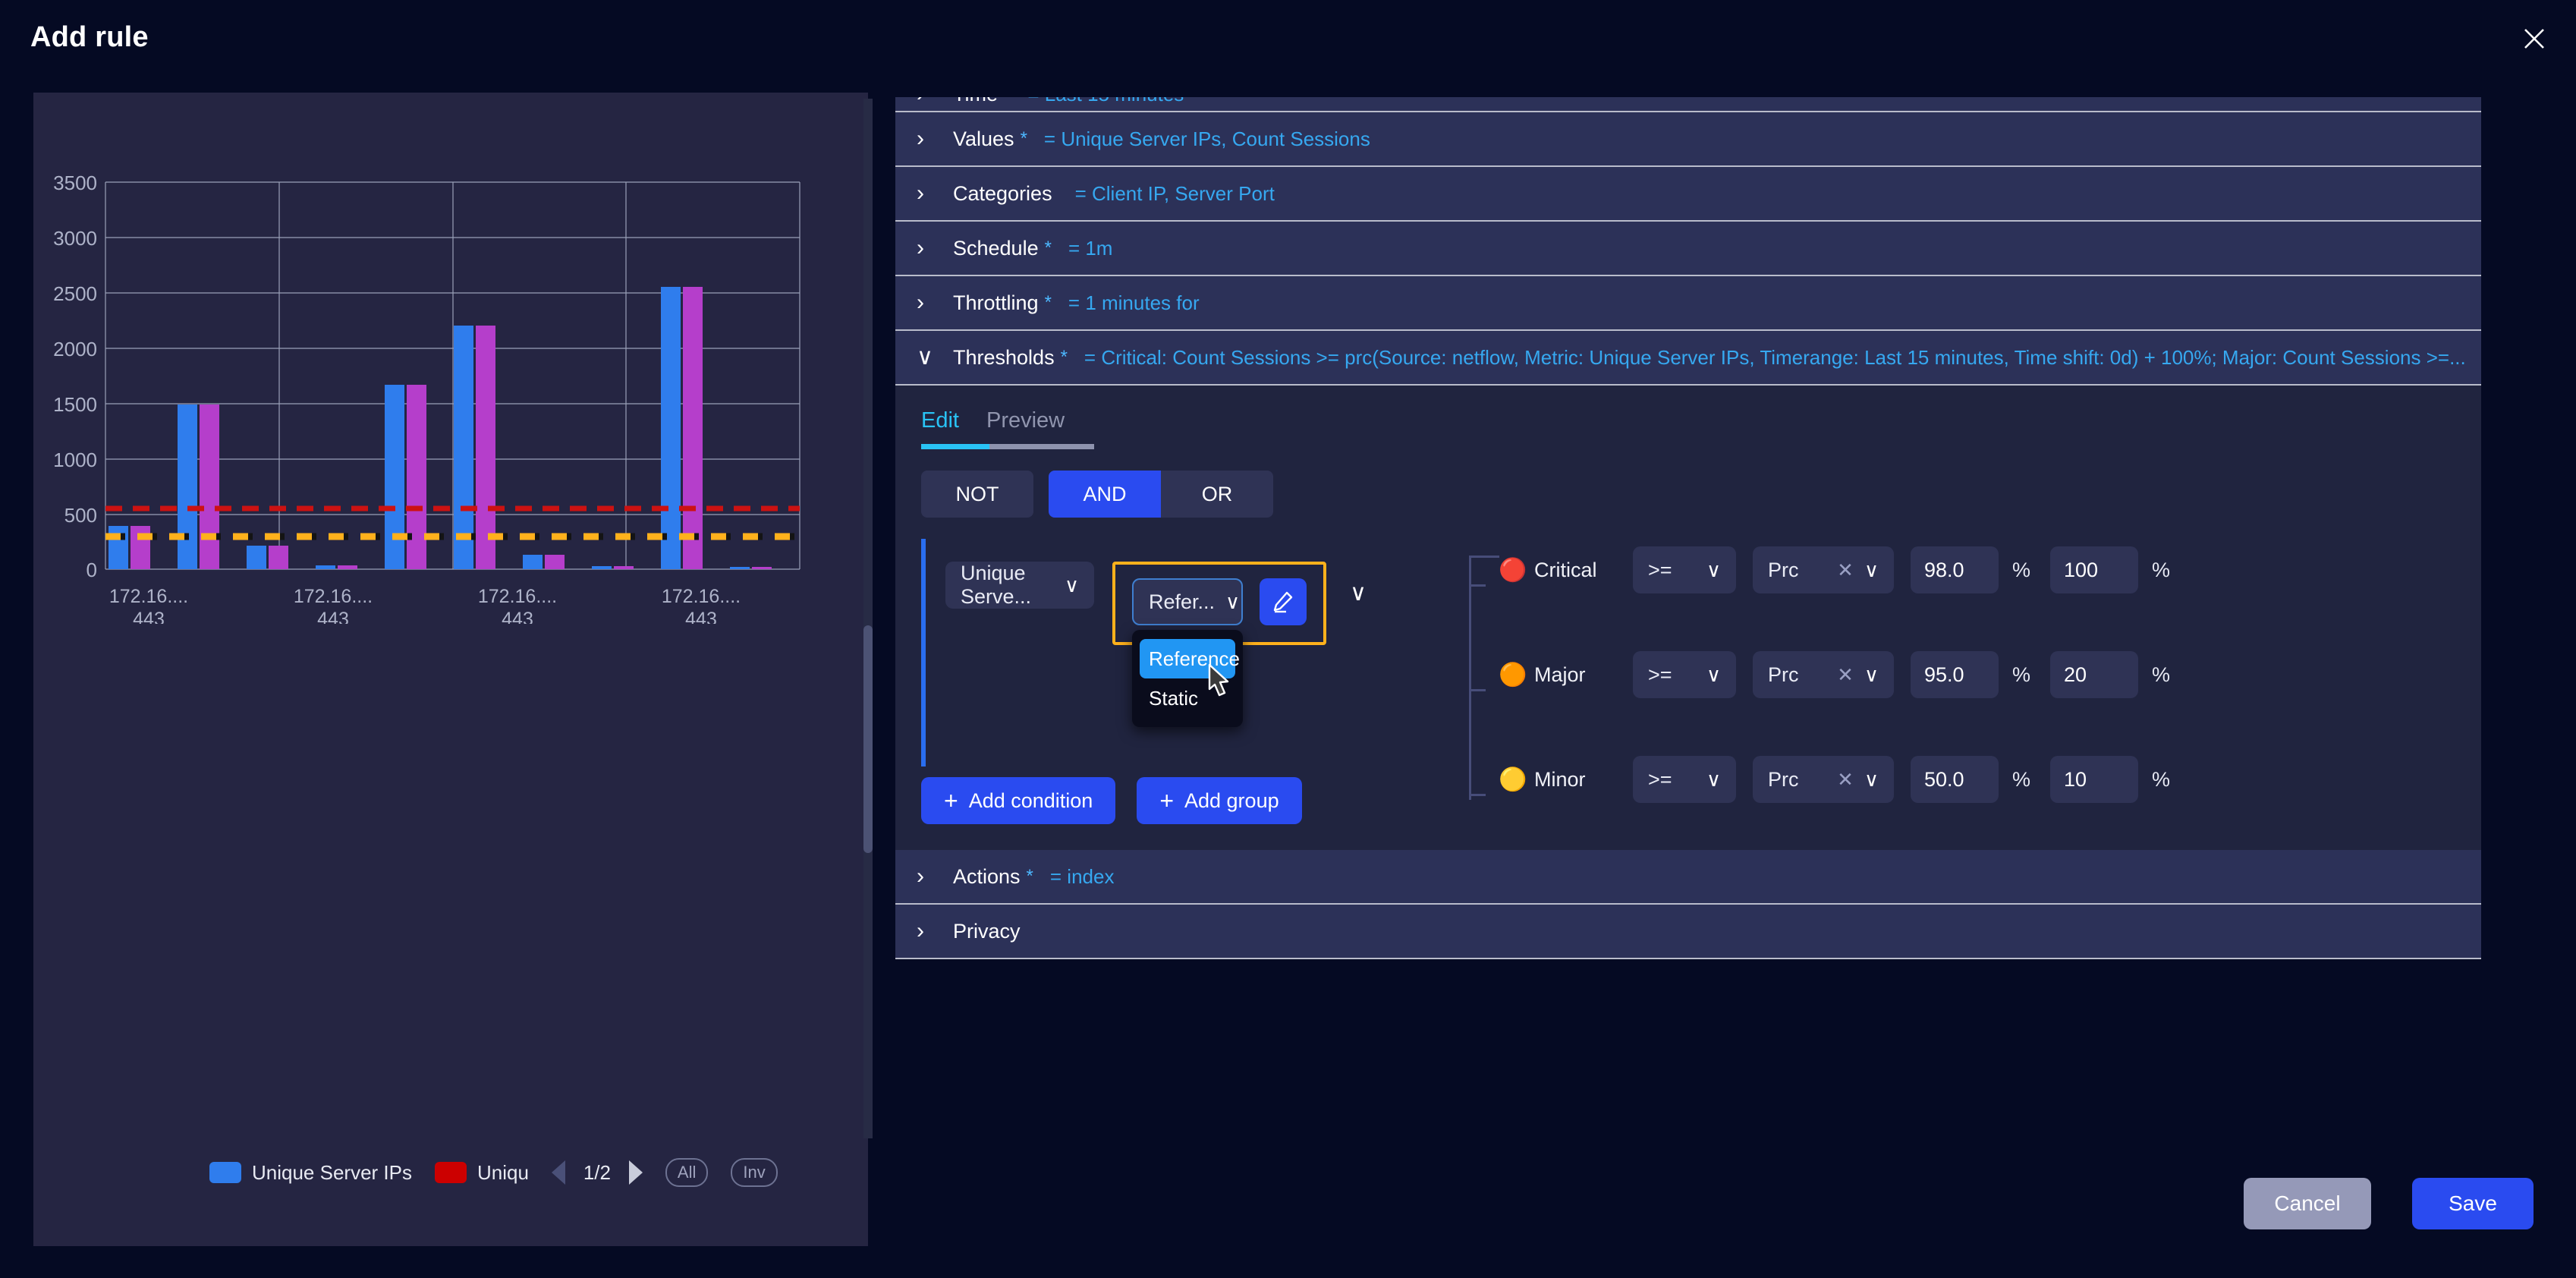 The height and width of the screenshot is (1278, 2576). Describe the element at coordinates (1955, 674) in the screenshot. I see `threshold-value-input: 95.0` at that location.